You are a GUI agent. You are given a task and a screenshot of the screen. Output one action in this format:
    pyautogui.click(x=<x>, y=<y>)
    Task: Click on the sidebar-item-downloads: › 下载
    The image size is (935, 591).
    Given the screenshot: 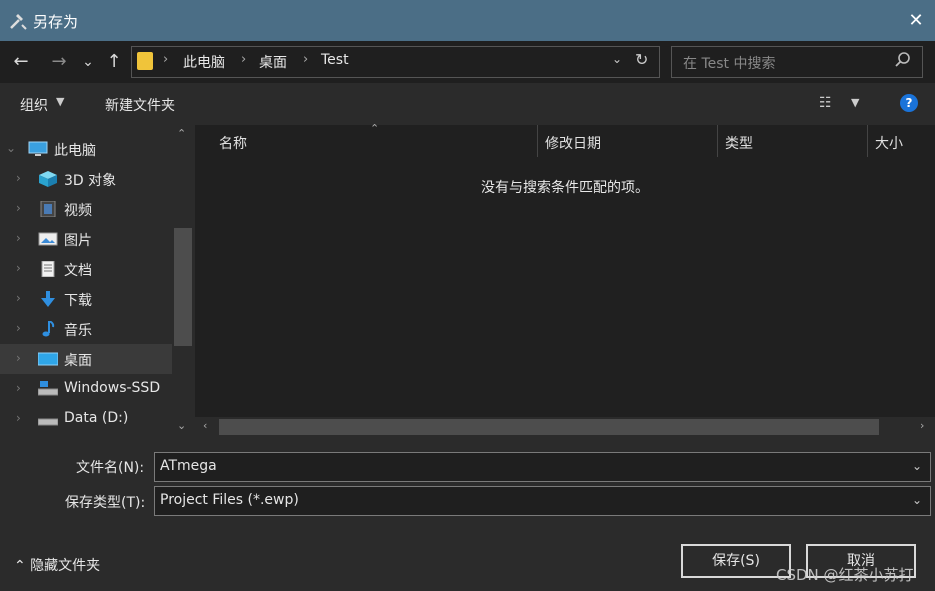 What is the action you would take?
    pyautogui.click(x=86, y=299)
    